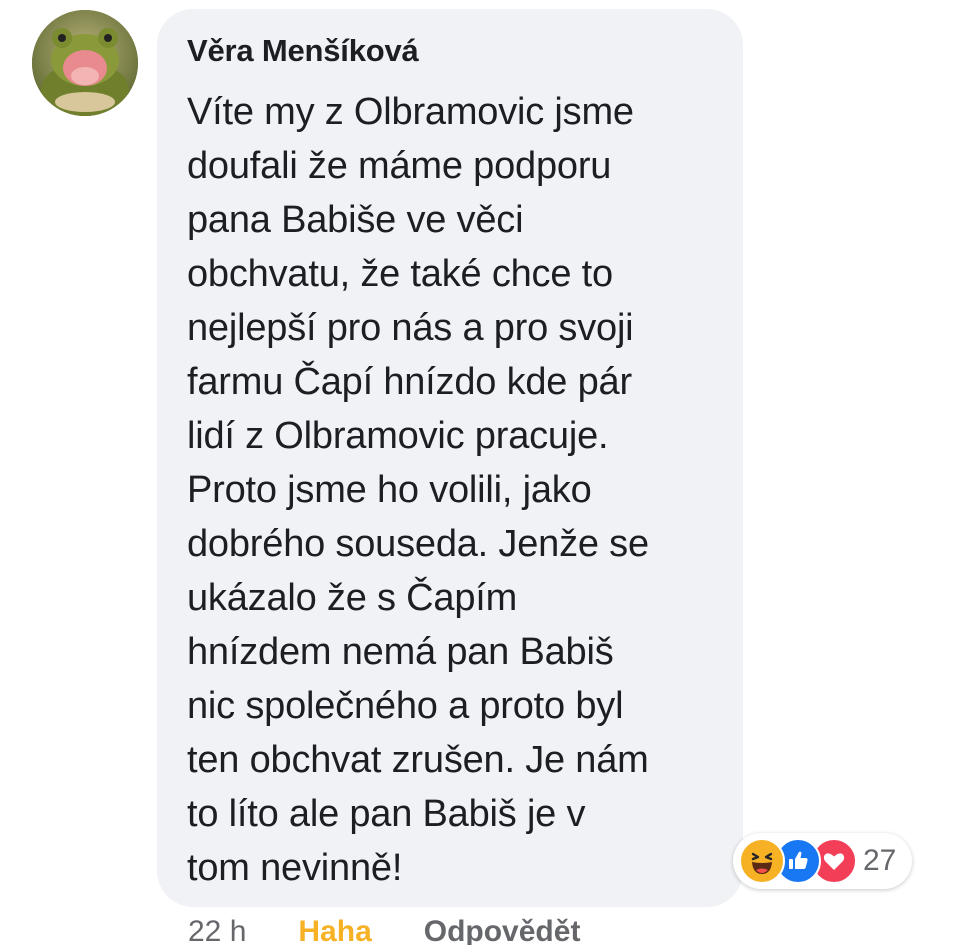  Describe the element at coordinates (405, 706) in the screenshot. I see `comment-line: nic společného a proto byl` at that location.